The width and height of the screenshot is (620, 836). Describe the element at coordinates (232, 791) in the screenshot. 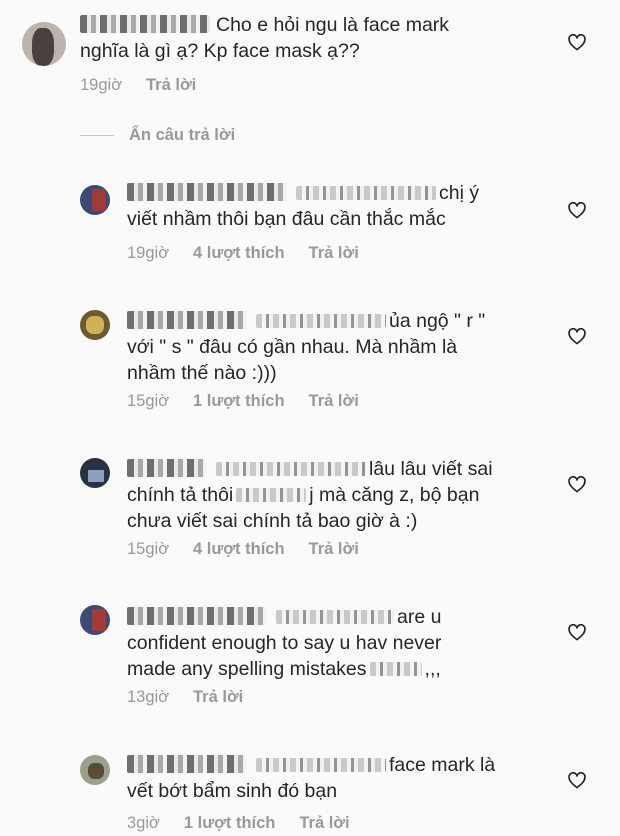

I see `comment-text-line: vết bớt bẩm sinh đó bạn` at that location.